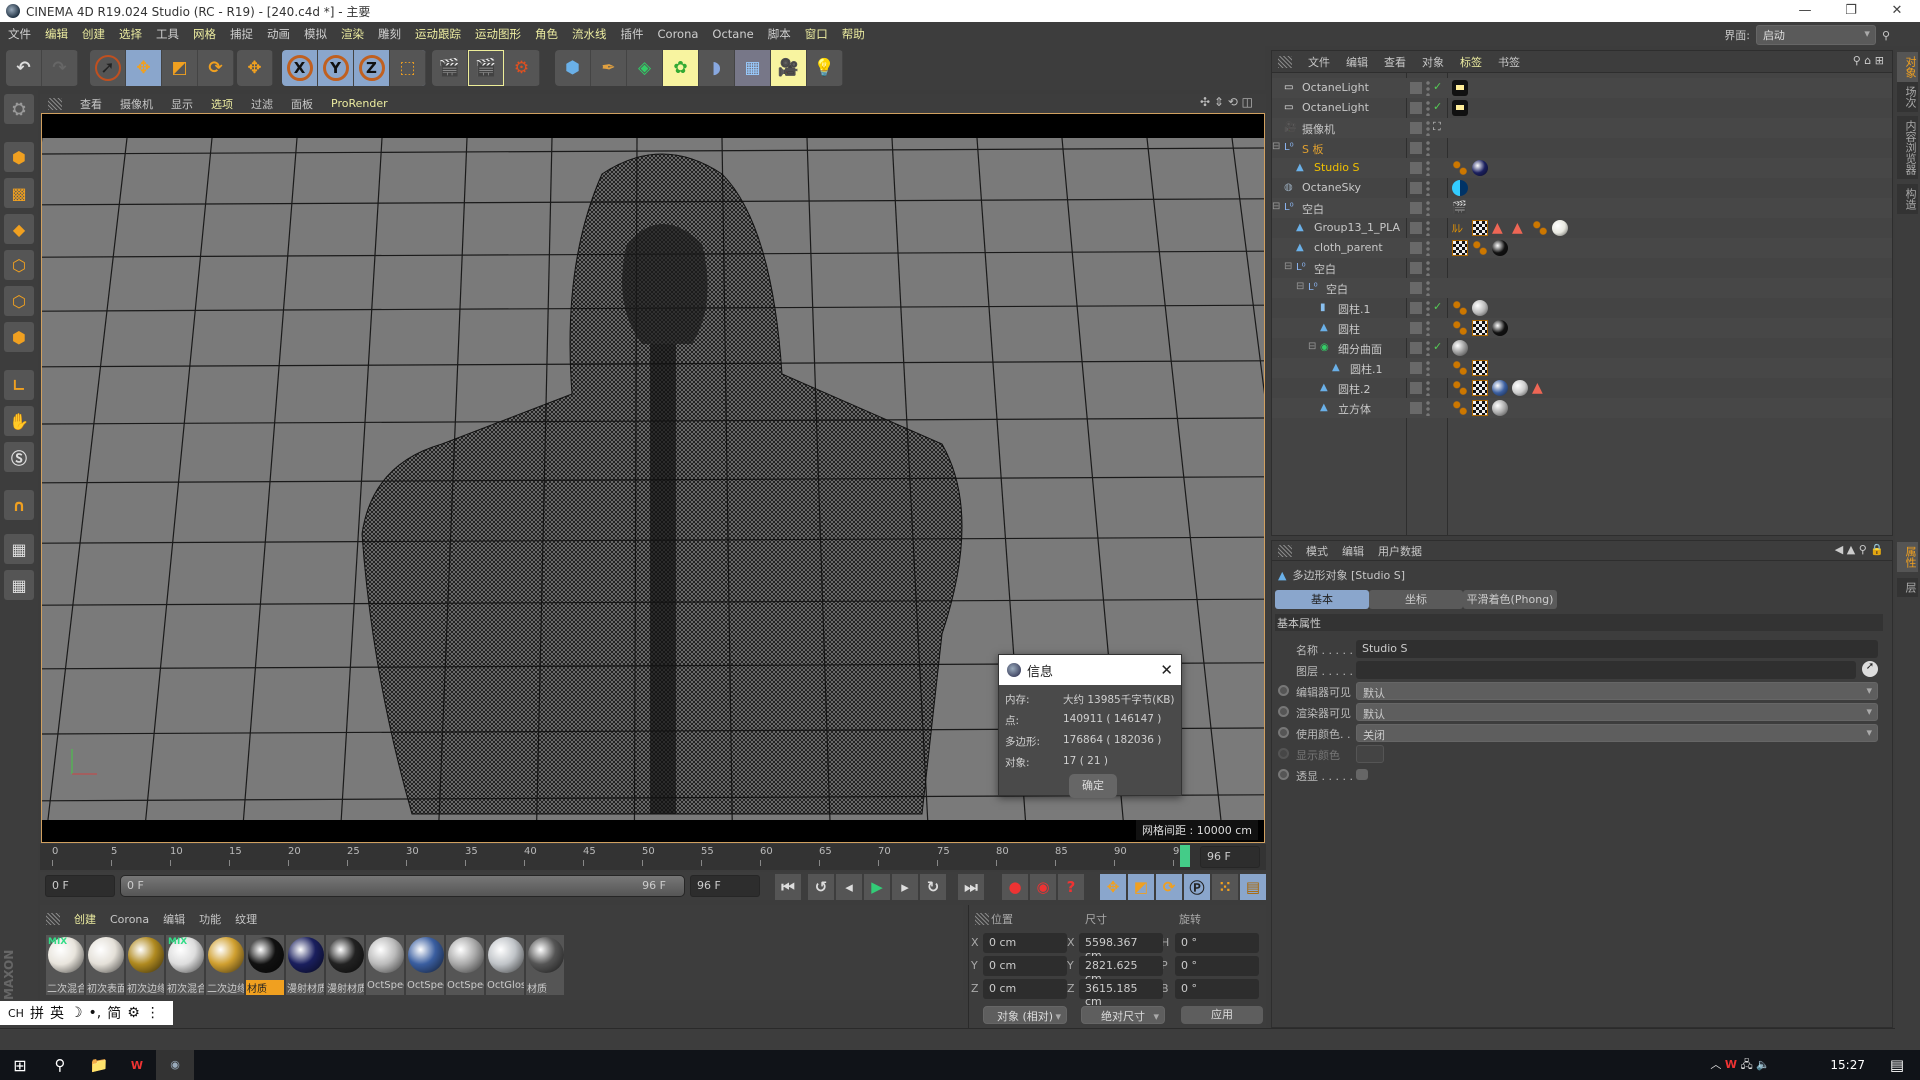 The width and height of the screenshot is (1920, 1080). Describe the element at coordinates (681, 68) in the screenshot. I see `cloner-icon: ✿` at that location.